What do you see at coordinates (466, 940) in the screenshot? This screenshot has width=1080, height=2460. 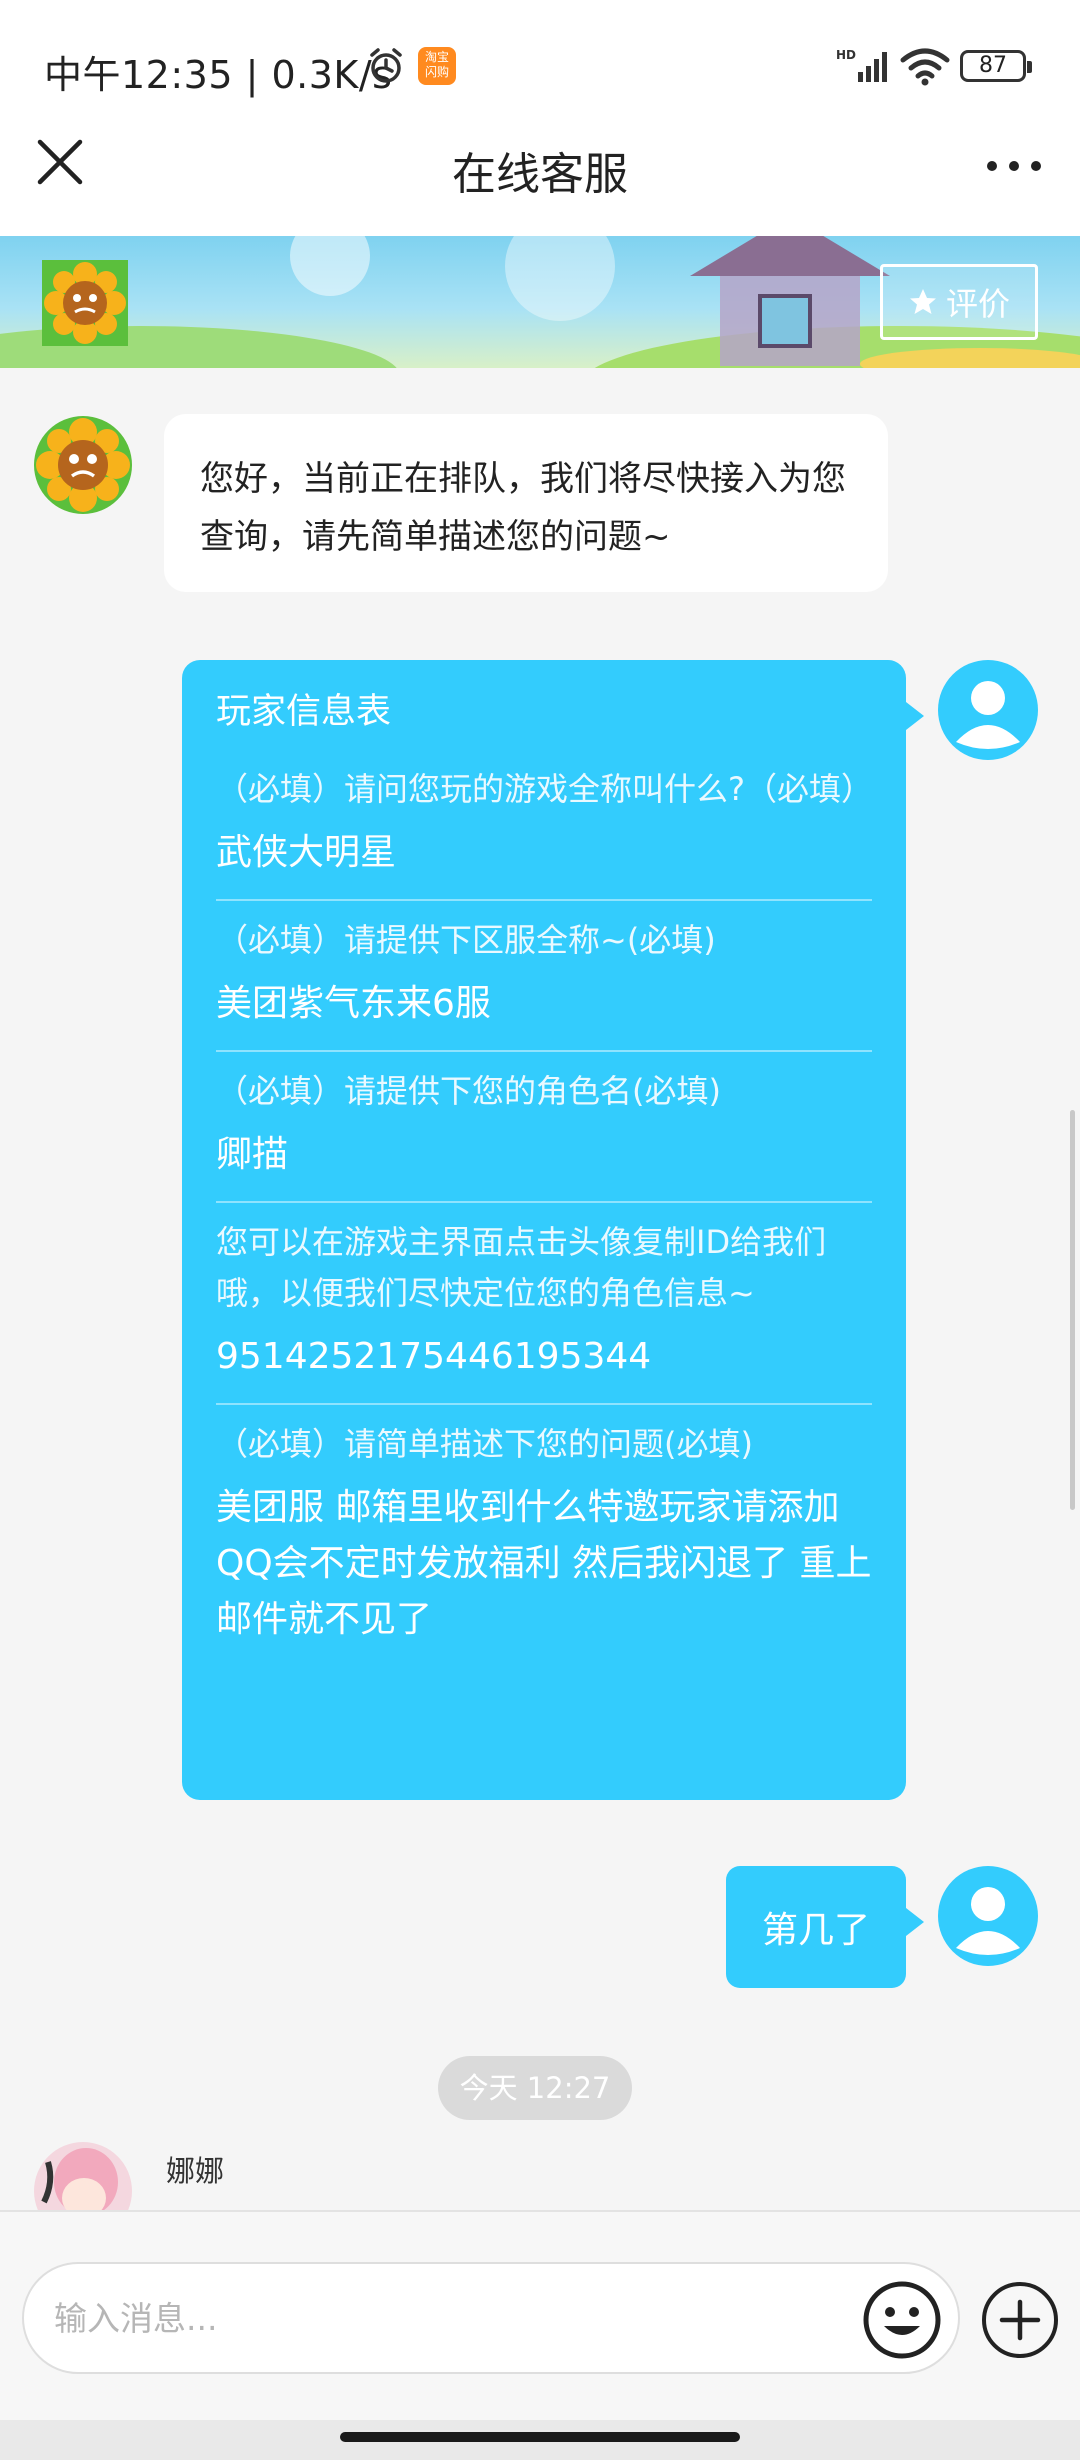 I see `form-question: （必填）请提供下区服全称~(必填)` at bounding box center [466, 940].